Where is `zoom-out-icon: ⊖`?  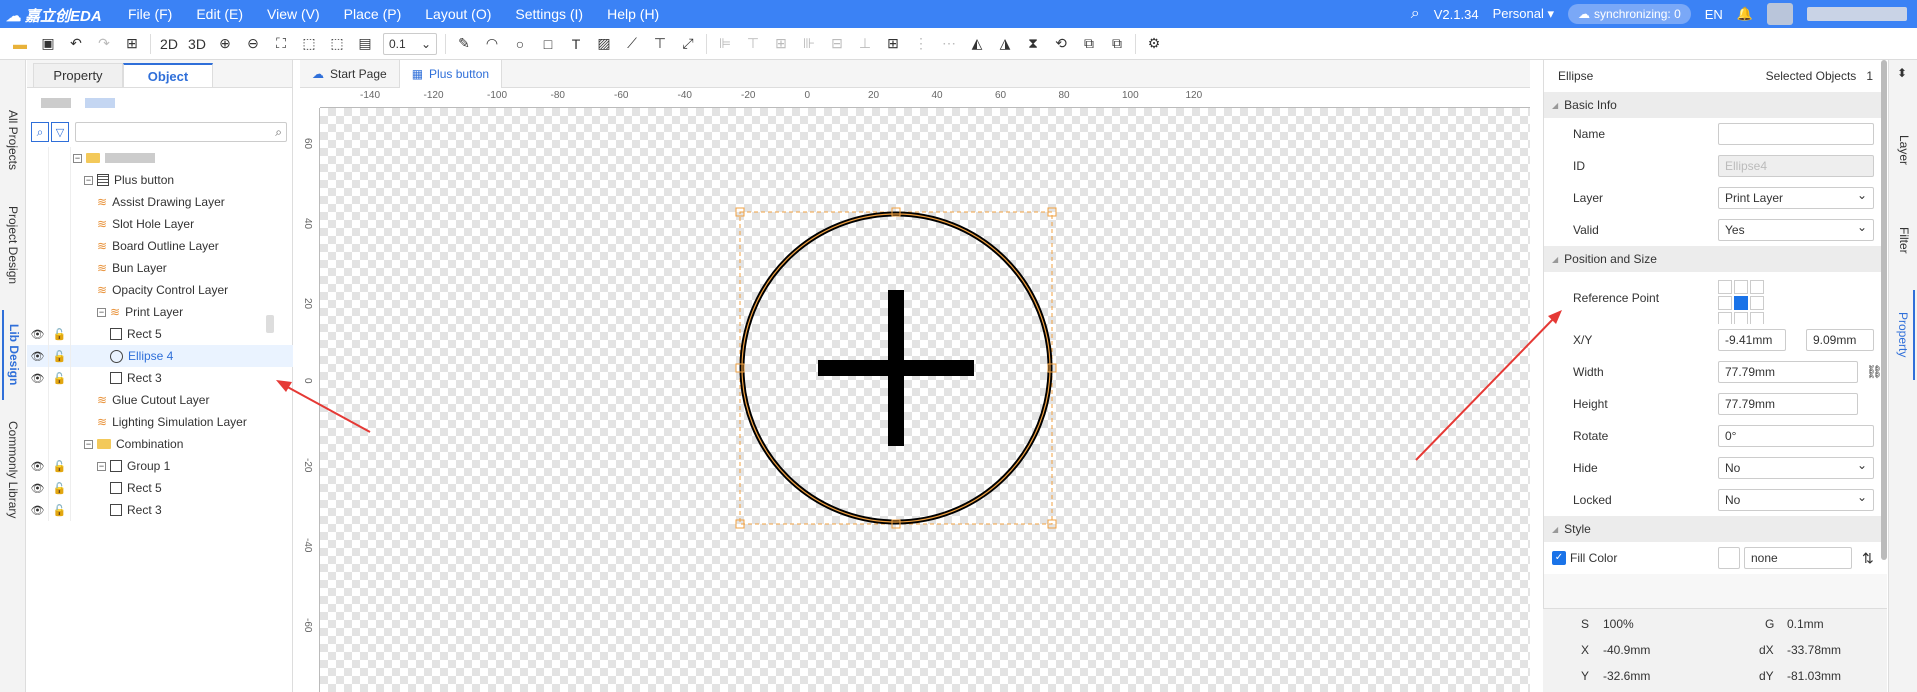 zoom-out-icon: ⊖ is located at coordinates (253, 44).